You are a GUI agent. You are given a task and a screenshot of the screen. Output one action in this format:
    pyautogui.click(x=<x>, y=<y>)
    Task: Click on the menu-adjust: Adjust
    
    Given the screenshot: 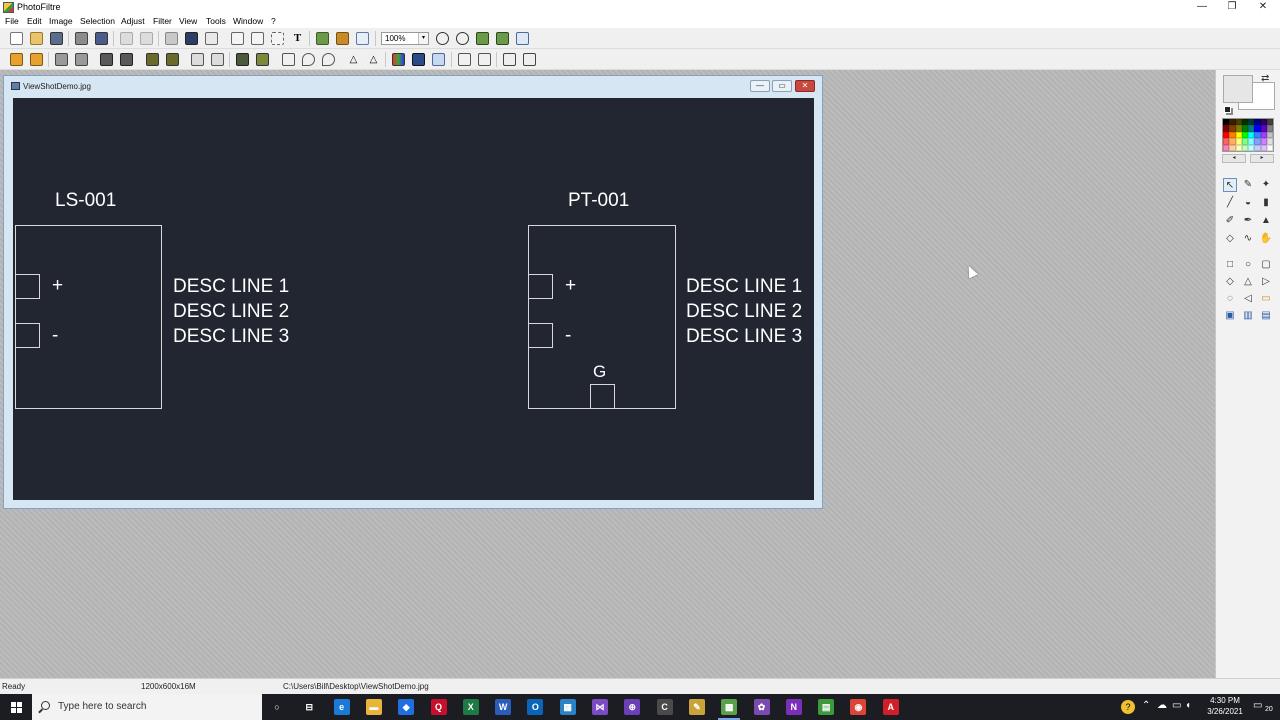 What is the action you would take?
    pyautogui.click(x=133, y=21)
    